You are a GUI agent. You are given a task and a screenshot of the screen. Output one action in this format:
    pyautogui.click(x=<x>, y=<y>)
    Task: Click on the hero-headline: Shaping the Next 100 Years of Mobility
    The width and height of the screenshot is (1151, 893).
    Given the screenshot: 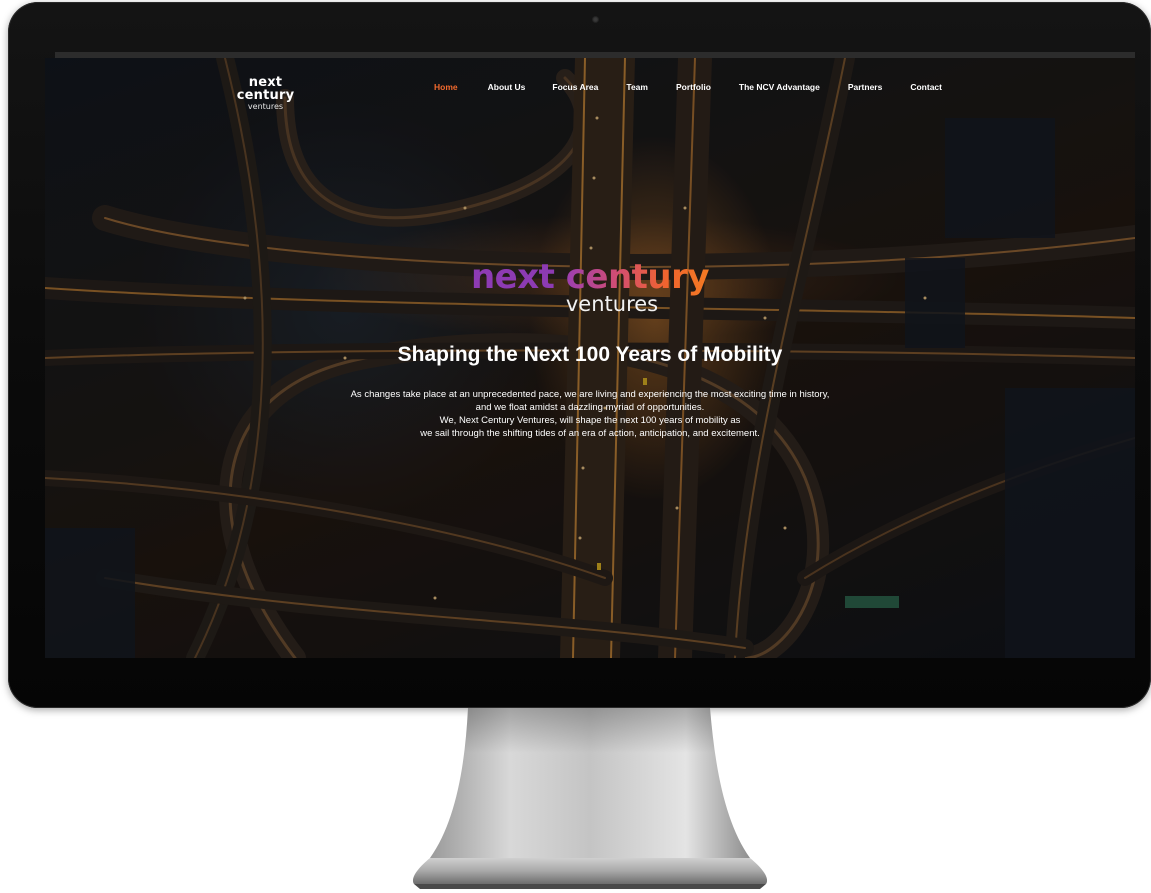 What is the action you would take?
    pyautogui.click(x=590, y=354)
    